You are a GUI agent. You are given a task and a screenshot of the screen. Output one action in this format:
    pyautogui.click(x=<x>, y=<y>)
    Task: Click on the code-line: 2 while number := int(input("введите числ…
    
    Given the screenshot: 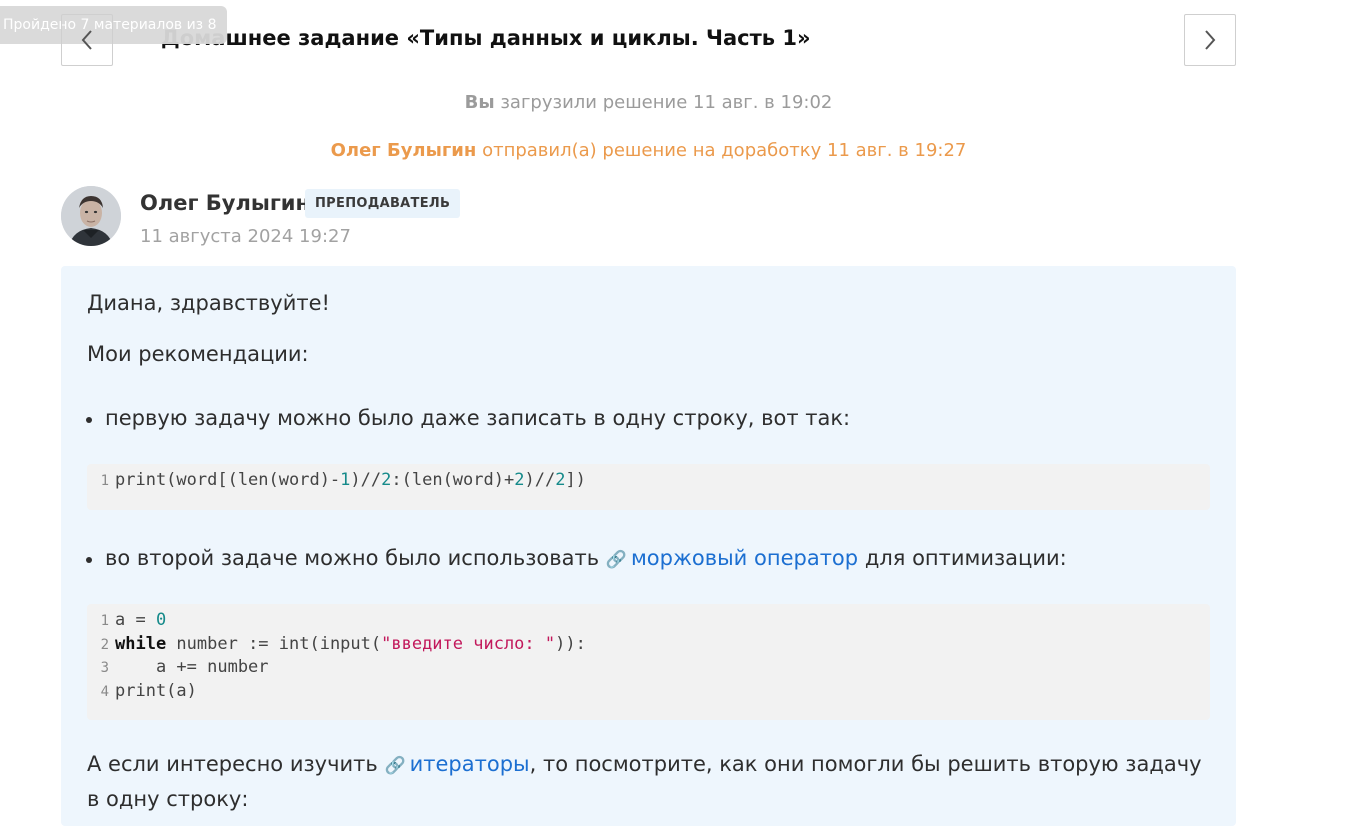 What is the action you would take?
    pyautogui.click(x=648, y=645)
    